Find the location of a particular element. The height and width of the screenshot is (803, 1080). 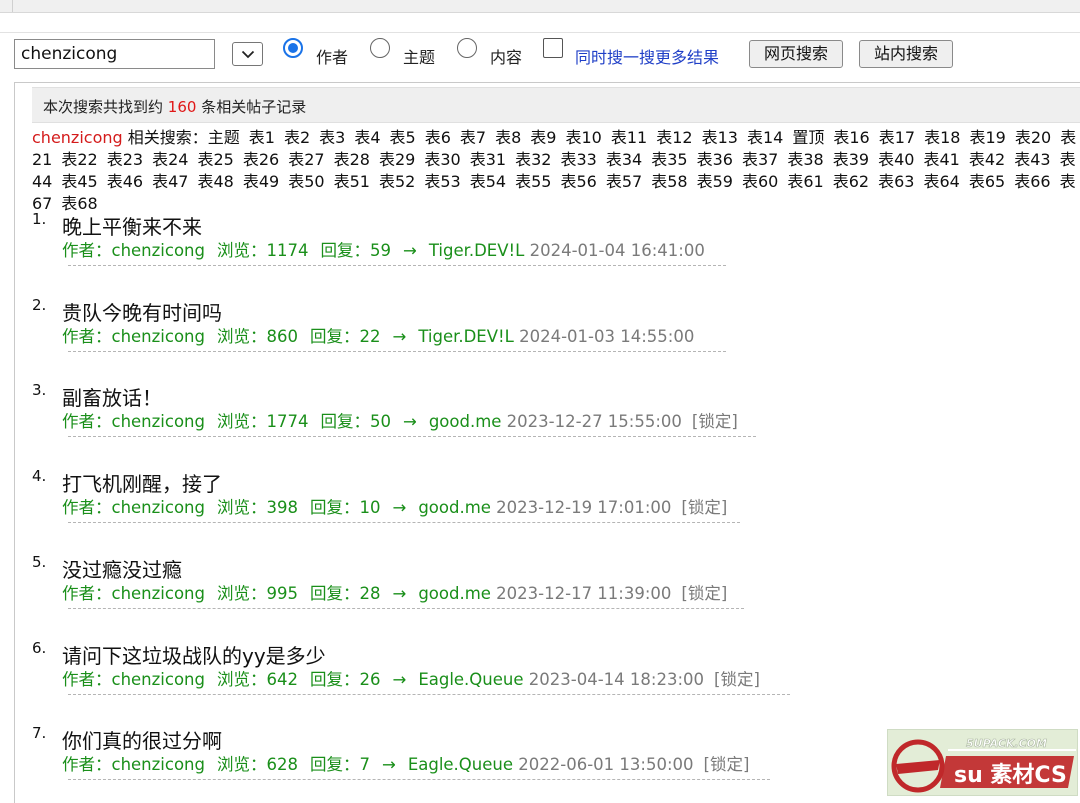

related-keyword: chenzicong is located at coordinates (77, 137).